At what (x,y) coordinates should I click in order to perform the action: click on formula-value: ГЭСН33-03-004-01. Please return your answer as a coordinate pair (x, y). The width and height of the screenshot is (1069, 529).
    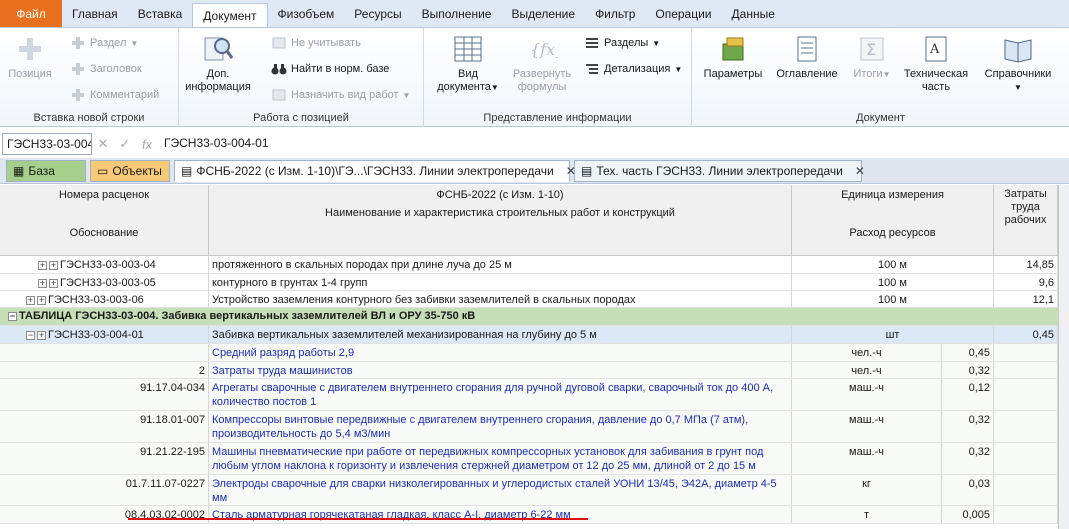
    Looking at the image, I should click on (613, 144).